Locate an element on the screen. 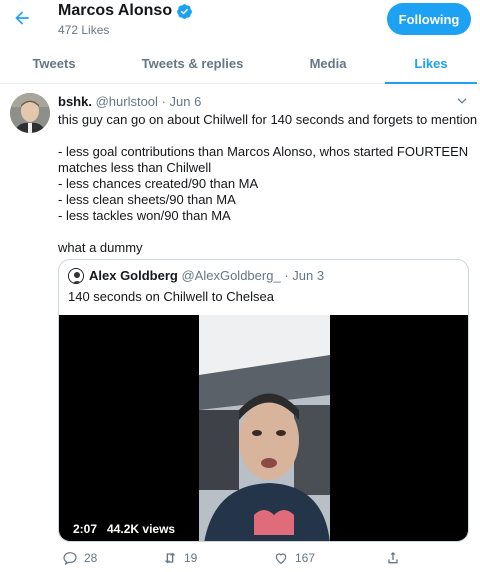 This screenshot has height=572, width=480. tweet-line: - less tackles won/90 than MA is located at coordinates (144, 215).